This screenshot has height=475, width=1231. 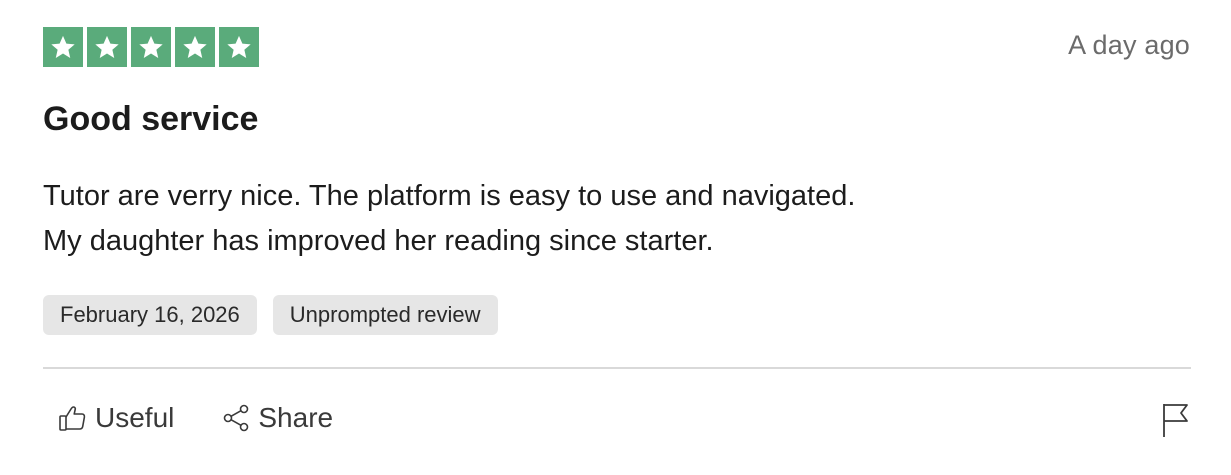 What do you see at coordinates (135, 417) in the screenshot?
I see `useful-label: Useful` at bounding box center [135, 417].